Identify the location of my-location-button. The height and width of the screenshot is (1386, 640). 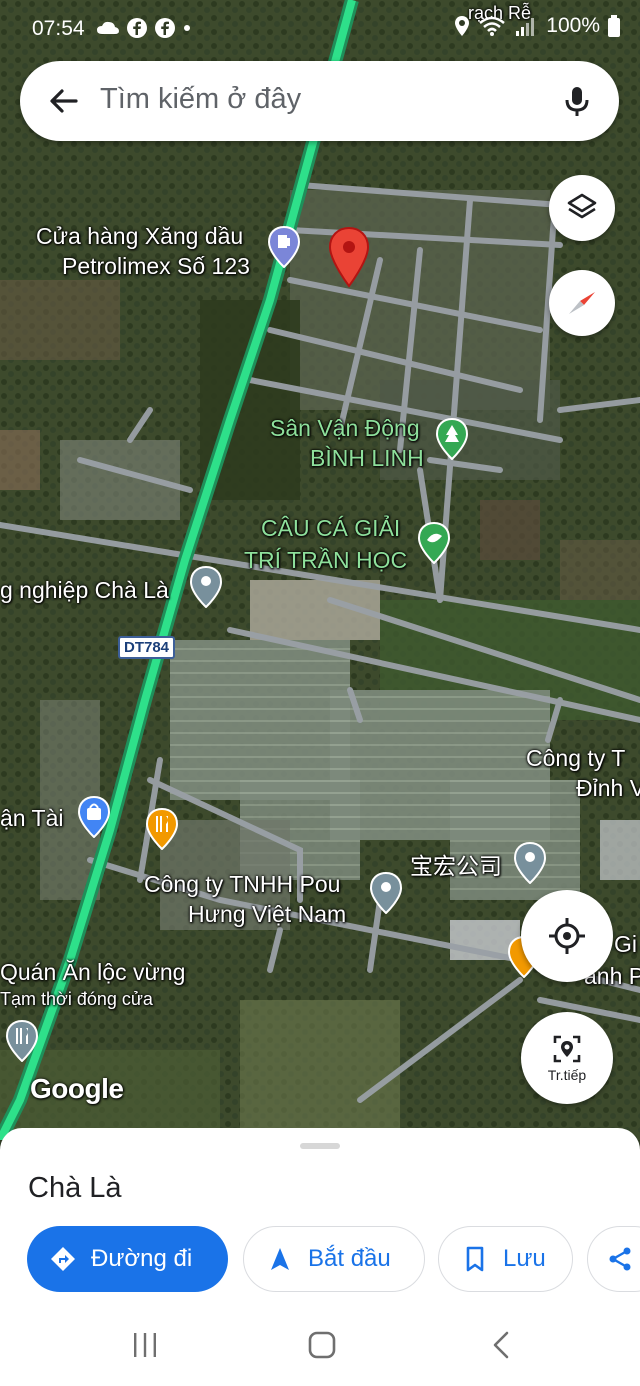
(567, 936).